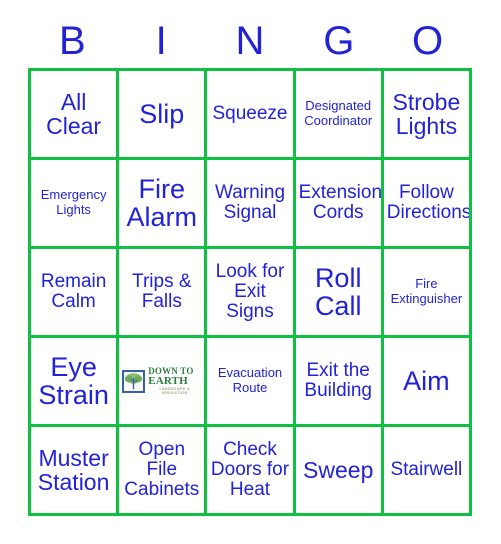 This screenshot has width=501, height=544. I want to click on logo-word-earth: EARTH, so click(168, 380).